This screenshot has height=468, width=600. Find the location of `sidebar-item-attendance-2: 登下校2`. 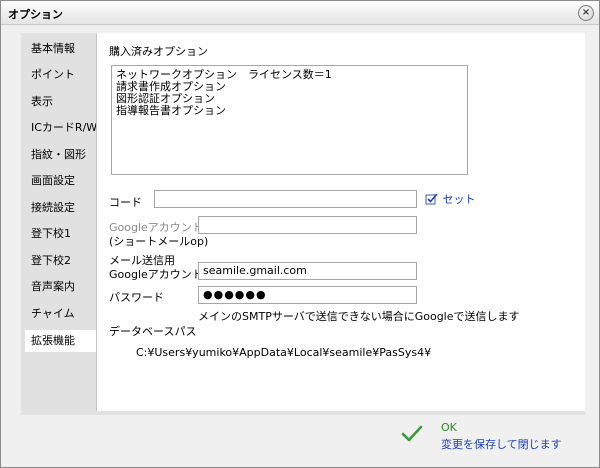

sidebar-item-attendance-2: 登下校2 is located at coordinates (65, 261).